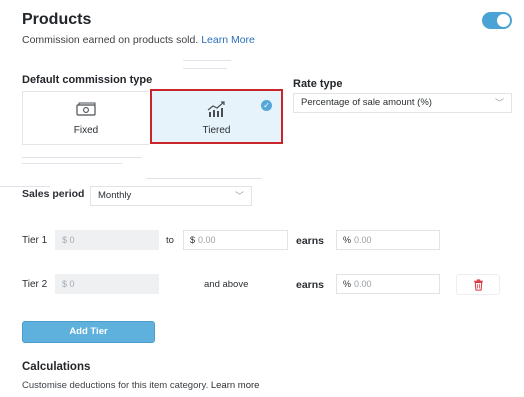 The width and height of the screenshot is (524, 397). What do you see at coordinates (110, 40) in the screenshot?
I see `subtitle-text: Commission earned on products sold.` at bounding box center [110, 40].